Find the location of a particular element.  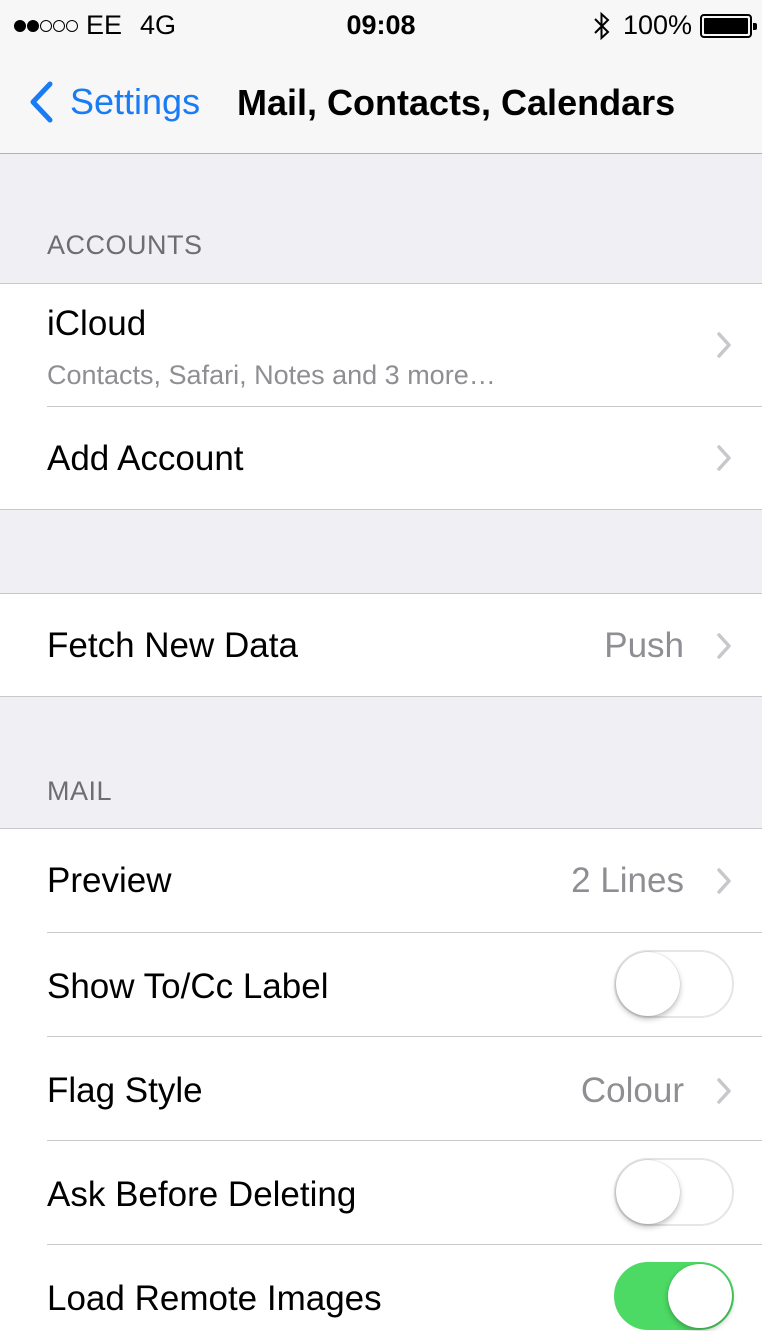

ask-before-deleting-toggle is located at coordinates (674, 1192).